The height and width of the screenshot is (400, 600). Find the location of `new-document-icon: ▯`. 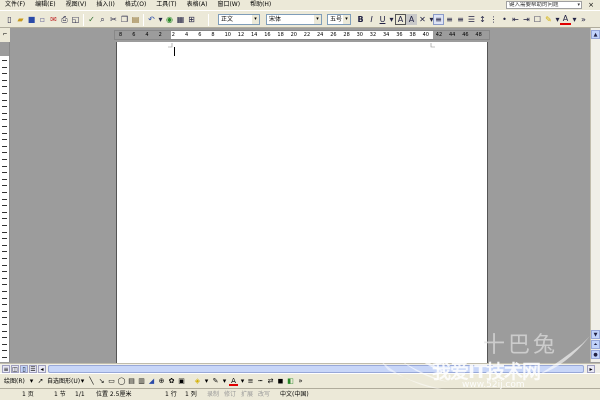

new-document-icon: ▯ is located at coordinates (9, 19).